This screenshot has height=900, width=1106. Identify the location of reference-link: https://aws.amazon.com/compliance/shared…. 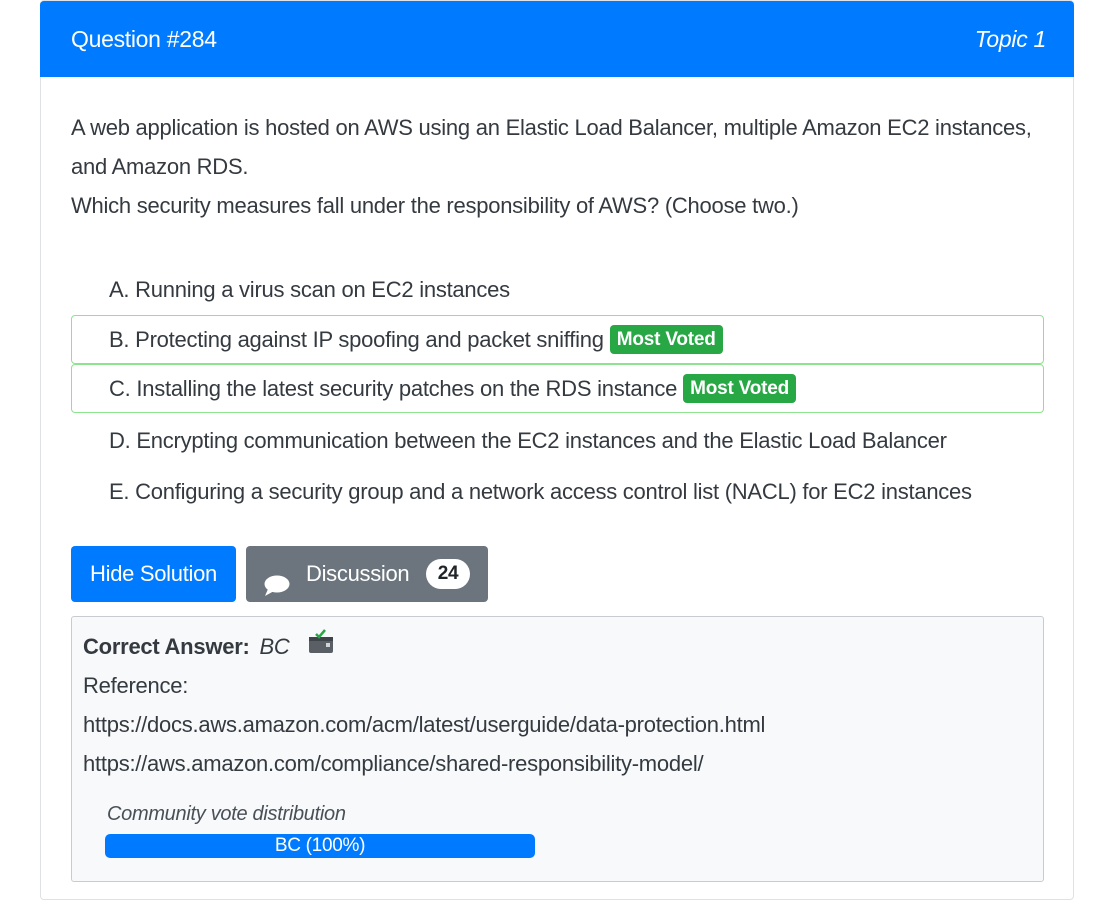
(393, 764).